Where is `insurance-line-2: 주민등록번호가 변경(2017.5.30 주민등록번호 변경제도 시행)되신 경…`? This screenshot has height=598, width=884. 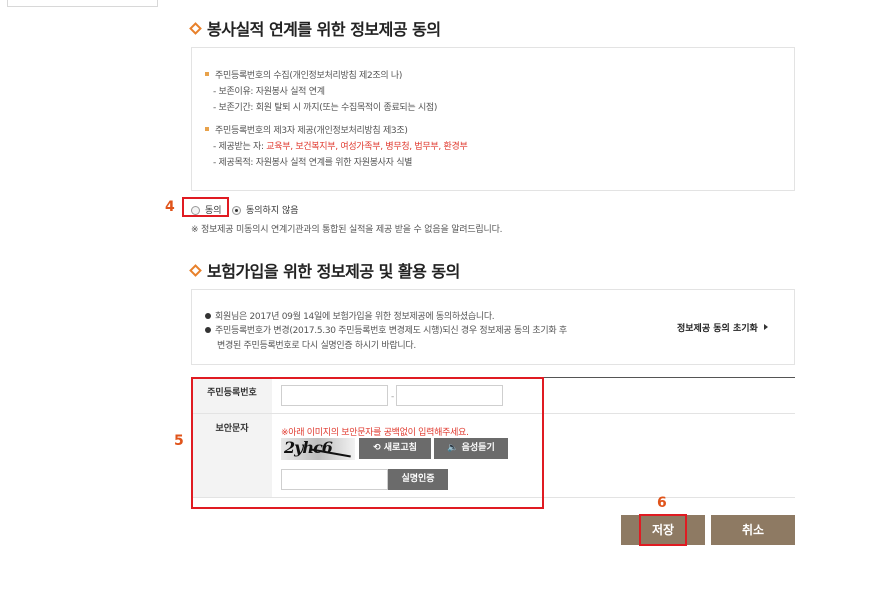
insurance-line-2: 주민등록번호가 변경(2017.5.30 주민등록번호 변경제도 시행)되신 경… is located at coordinates (386, 329).